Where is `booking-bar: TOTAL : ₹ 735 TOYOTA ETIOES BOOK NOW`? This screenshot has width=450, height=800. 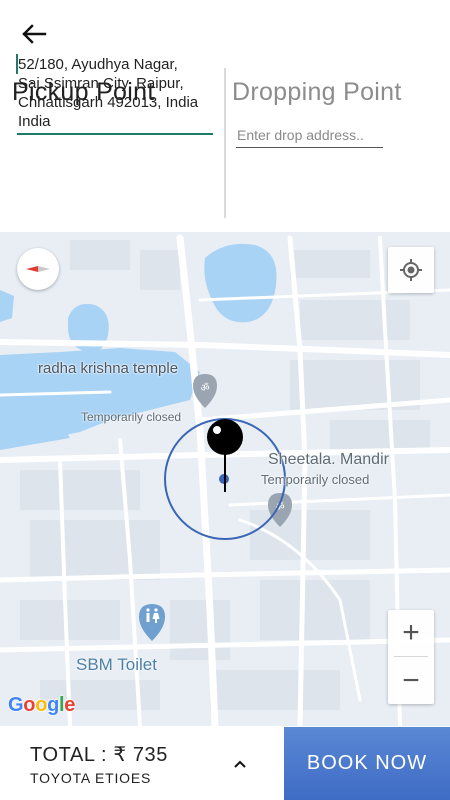 booking-bar: TOTAL : ₹ 735 TOYOTA ETIOES BOOK NOW is located at coordinates (225, 763).